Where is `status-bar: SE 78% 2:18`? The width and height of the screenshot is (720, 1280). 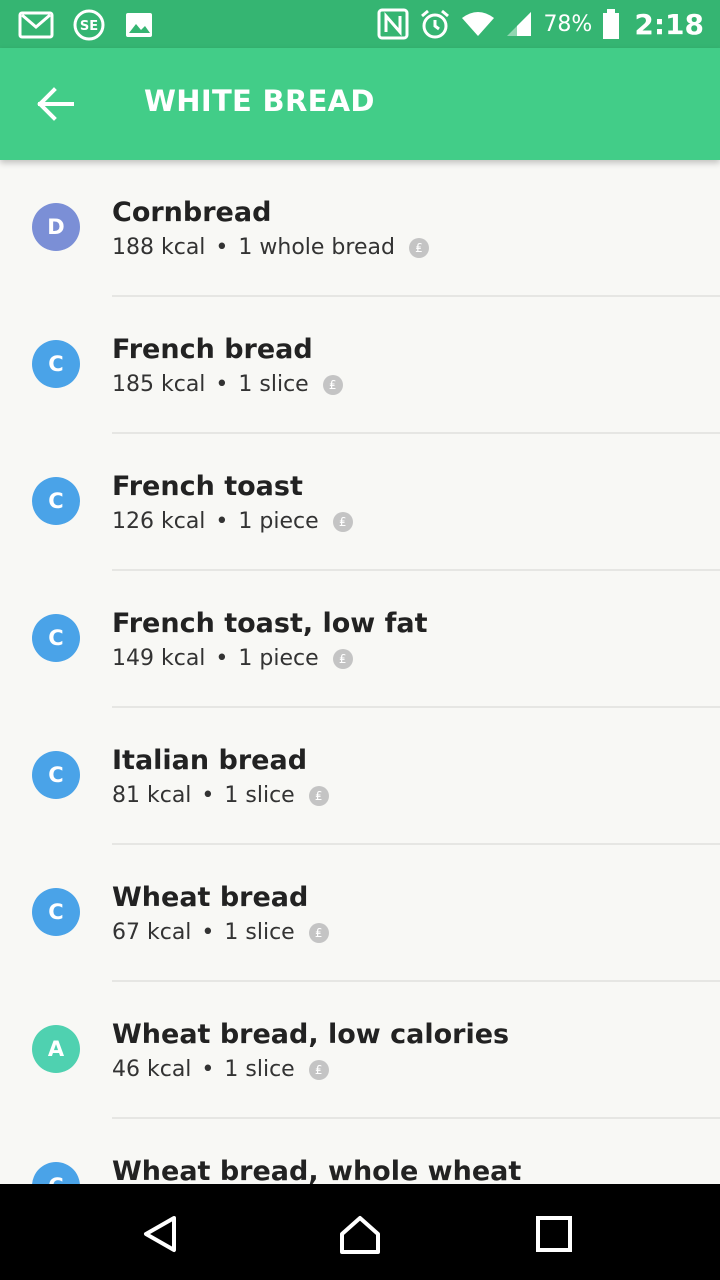 status-bar: SE 78% 2:18 is located at coordinates (360, 24).